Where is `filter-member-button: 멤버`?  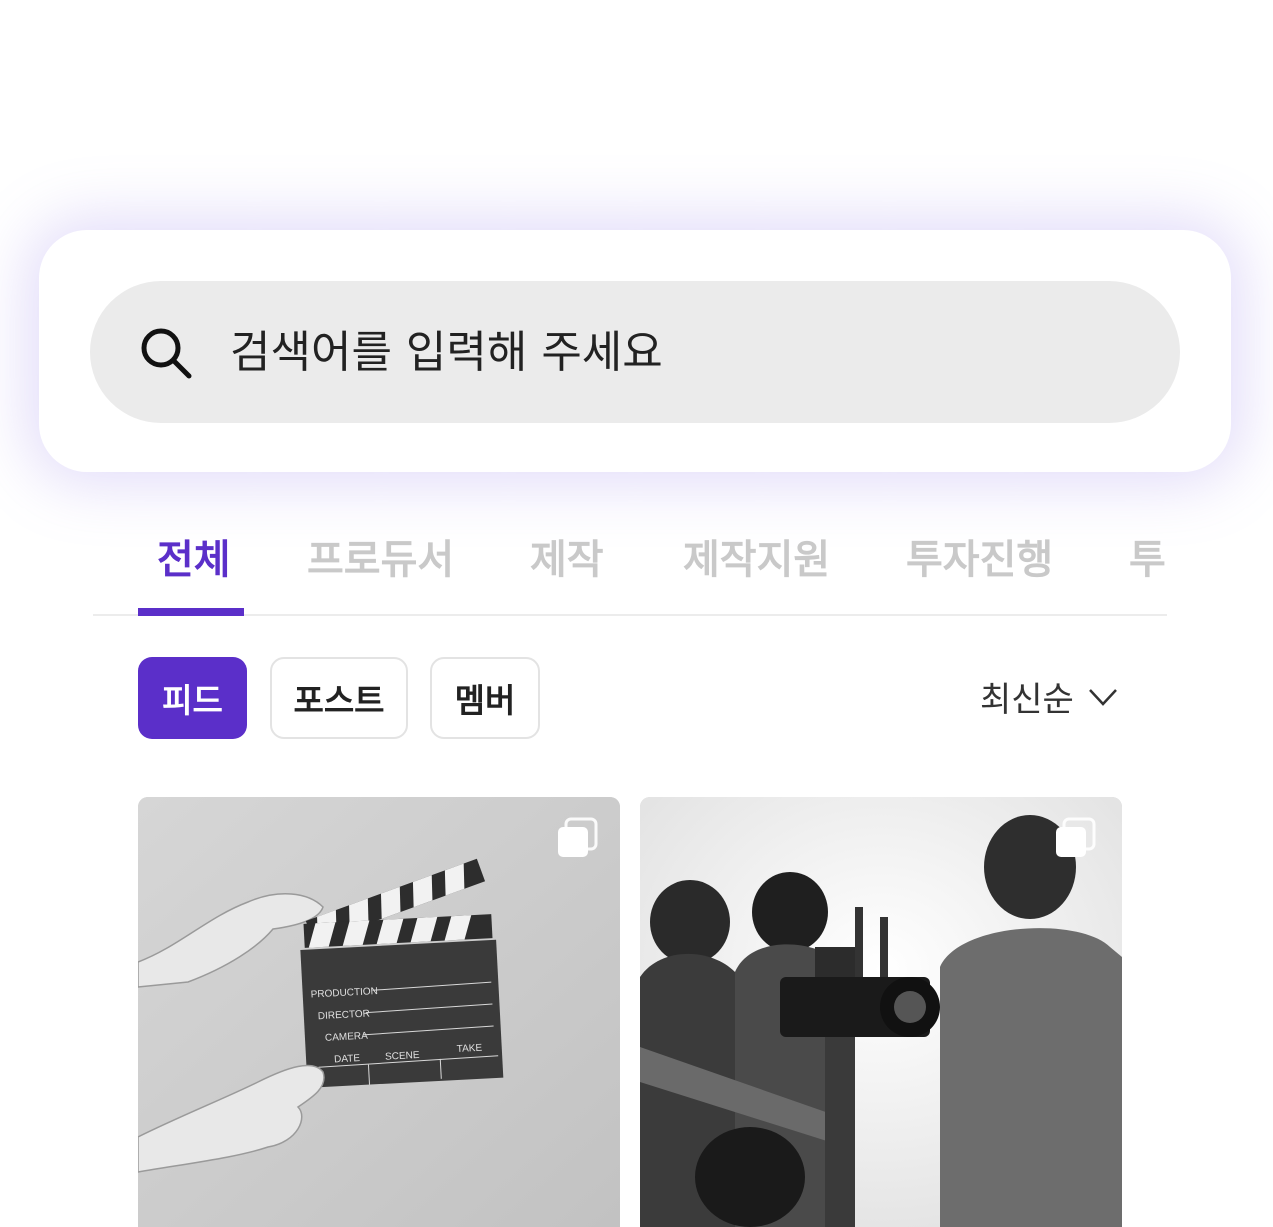 filter-member-button: 멤버 is located at coordinates (485, 698).